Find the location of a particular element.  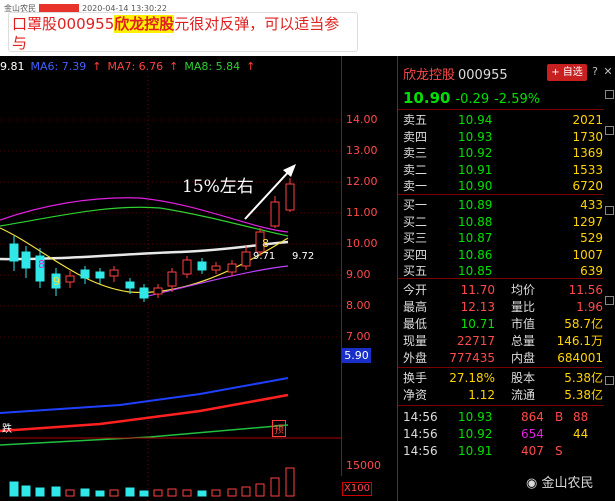

order-book-qty: 639 is located at coordinates (591, 271).